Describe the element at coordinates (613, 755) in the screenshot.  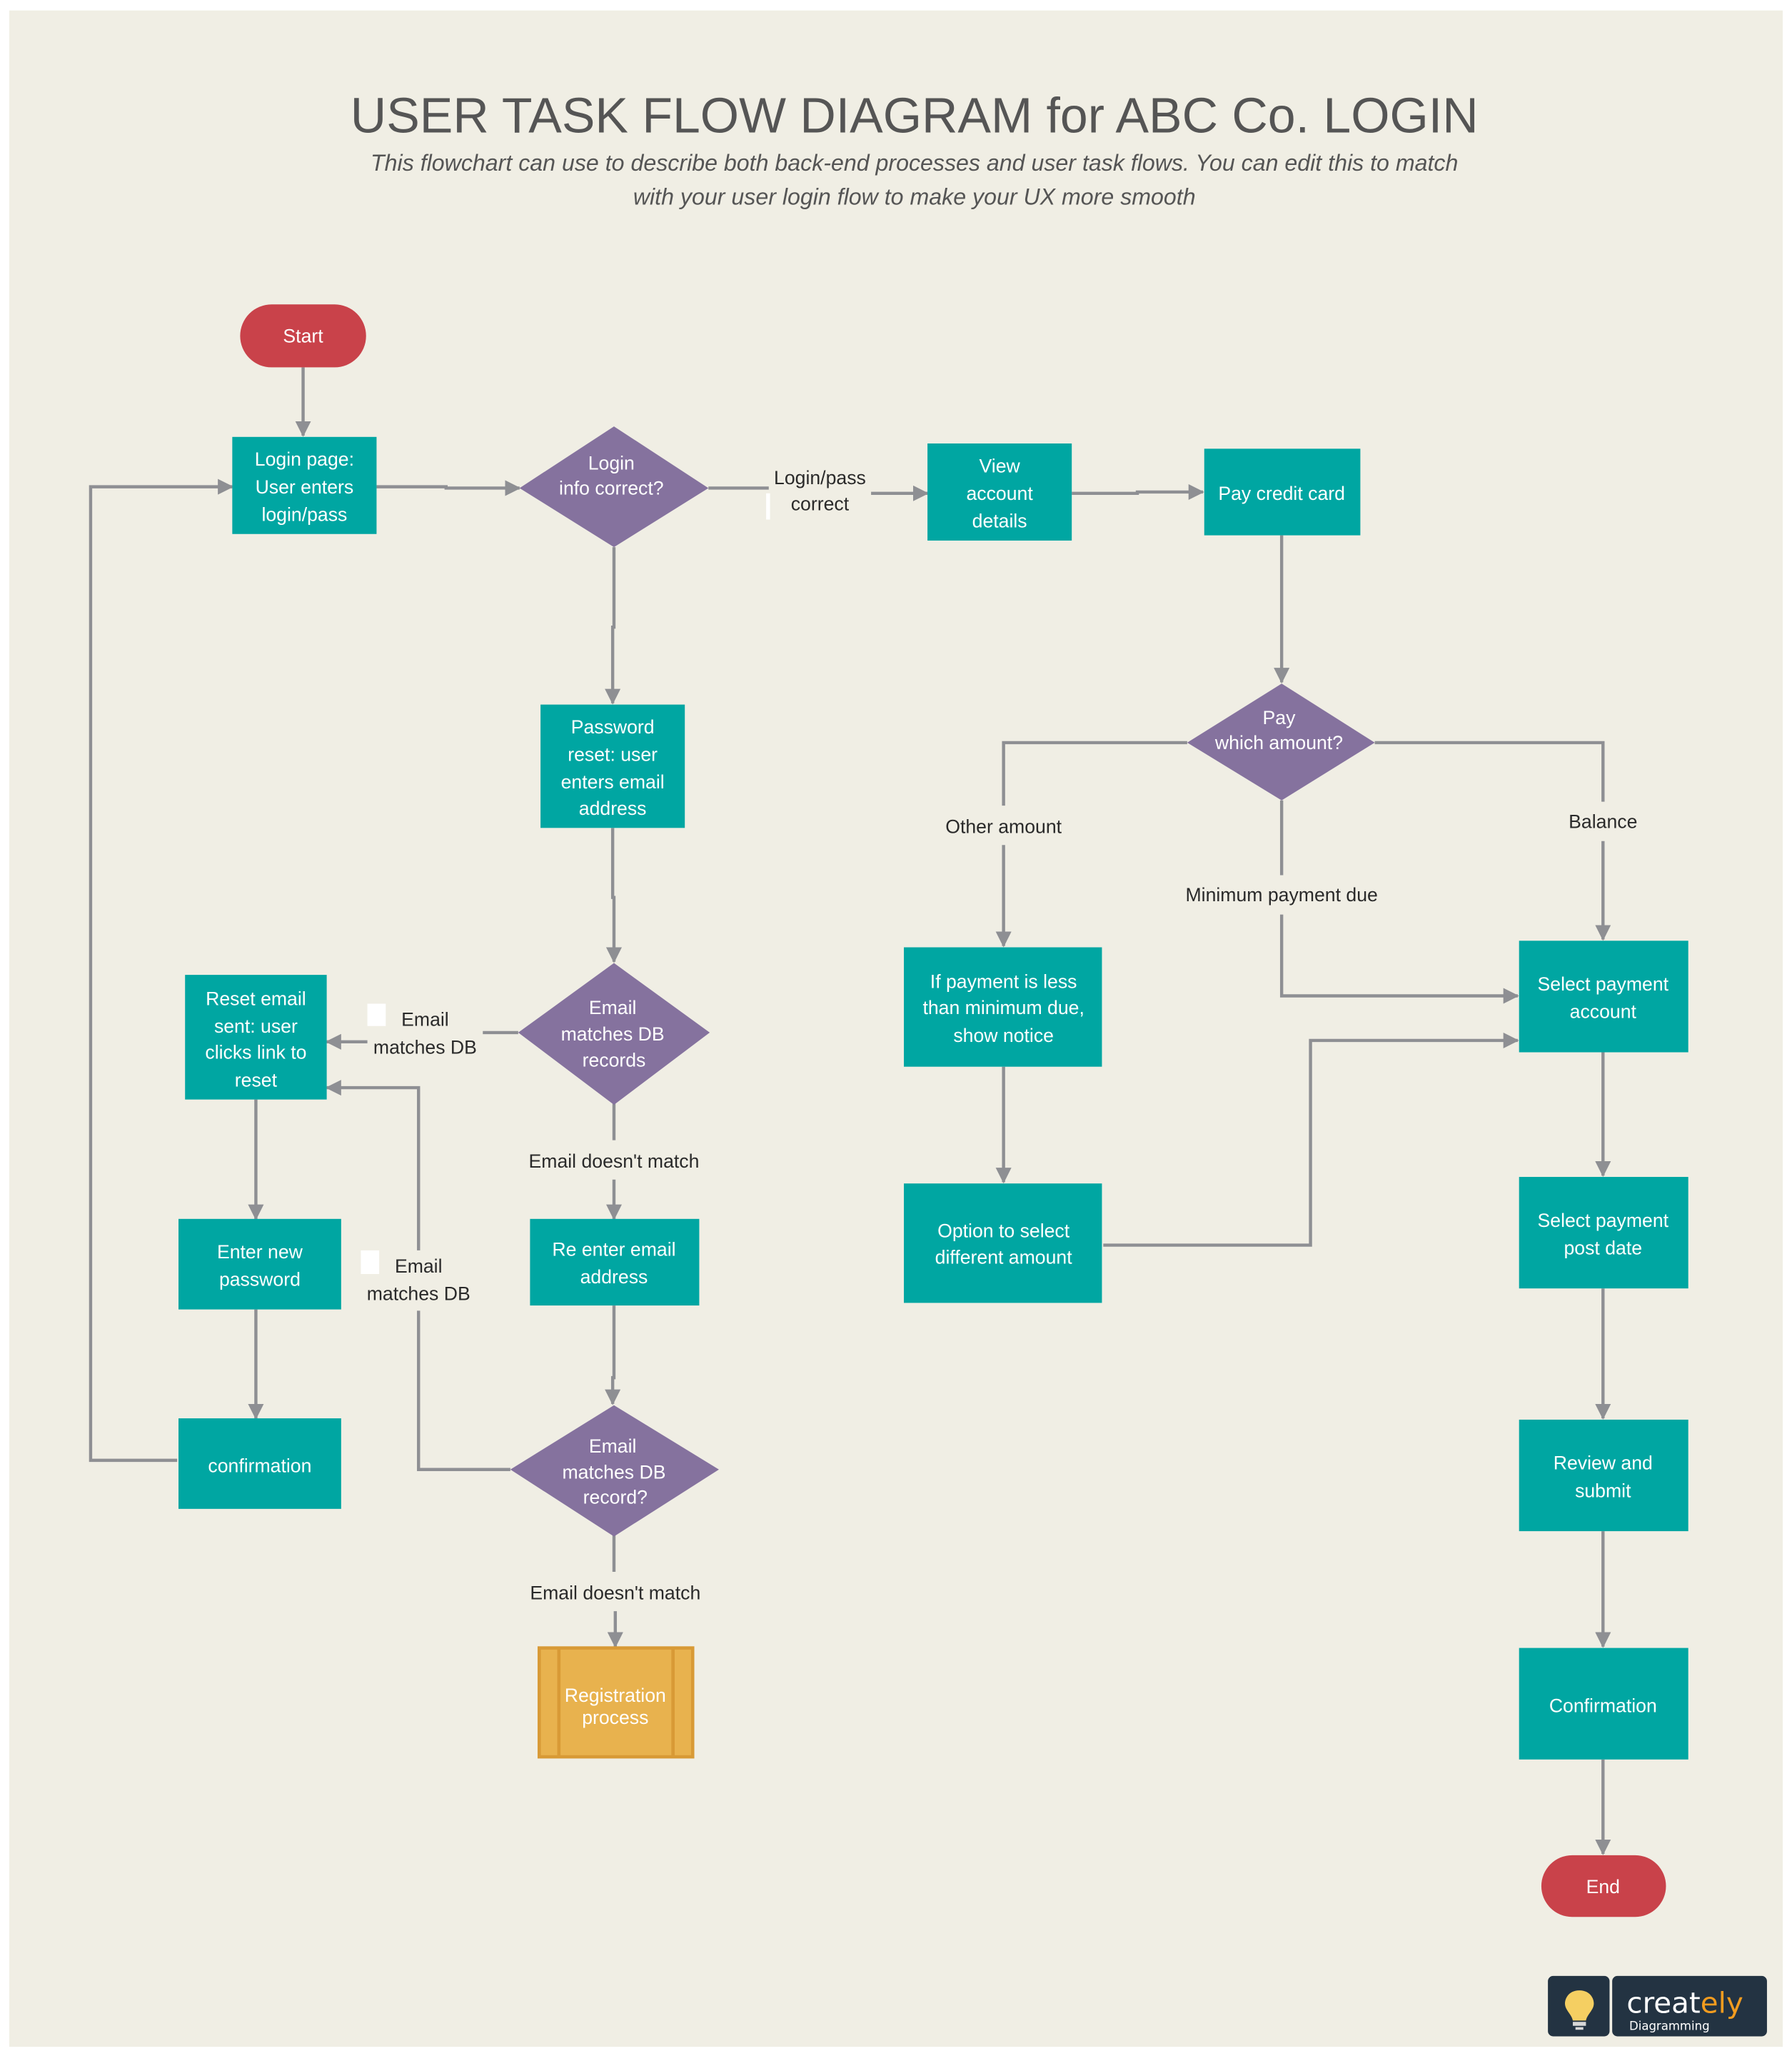
I see `password-reset-label-2: reset: user` at that location.